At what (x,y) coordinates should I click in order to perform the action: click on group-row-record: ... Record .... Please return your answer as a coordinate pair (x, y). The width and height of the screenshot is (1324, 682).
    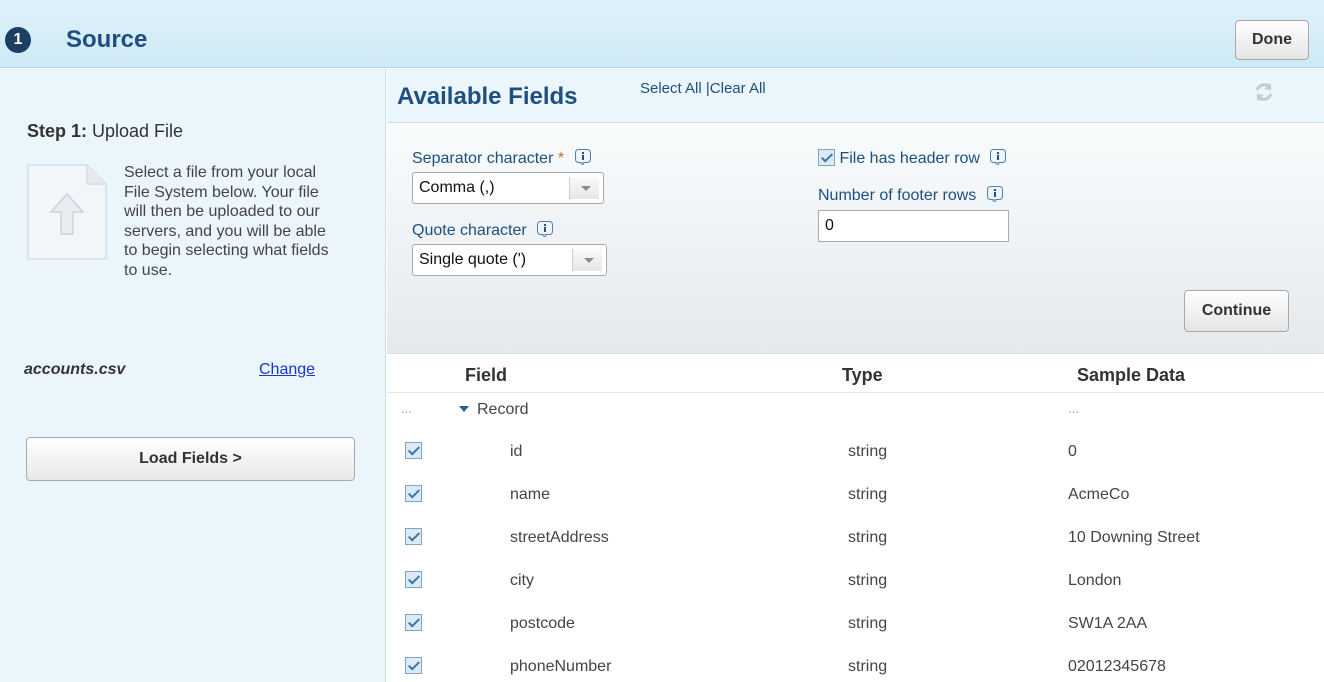
    Looking at the image, I should click on (855, 411).